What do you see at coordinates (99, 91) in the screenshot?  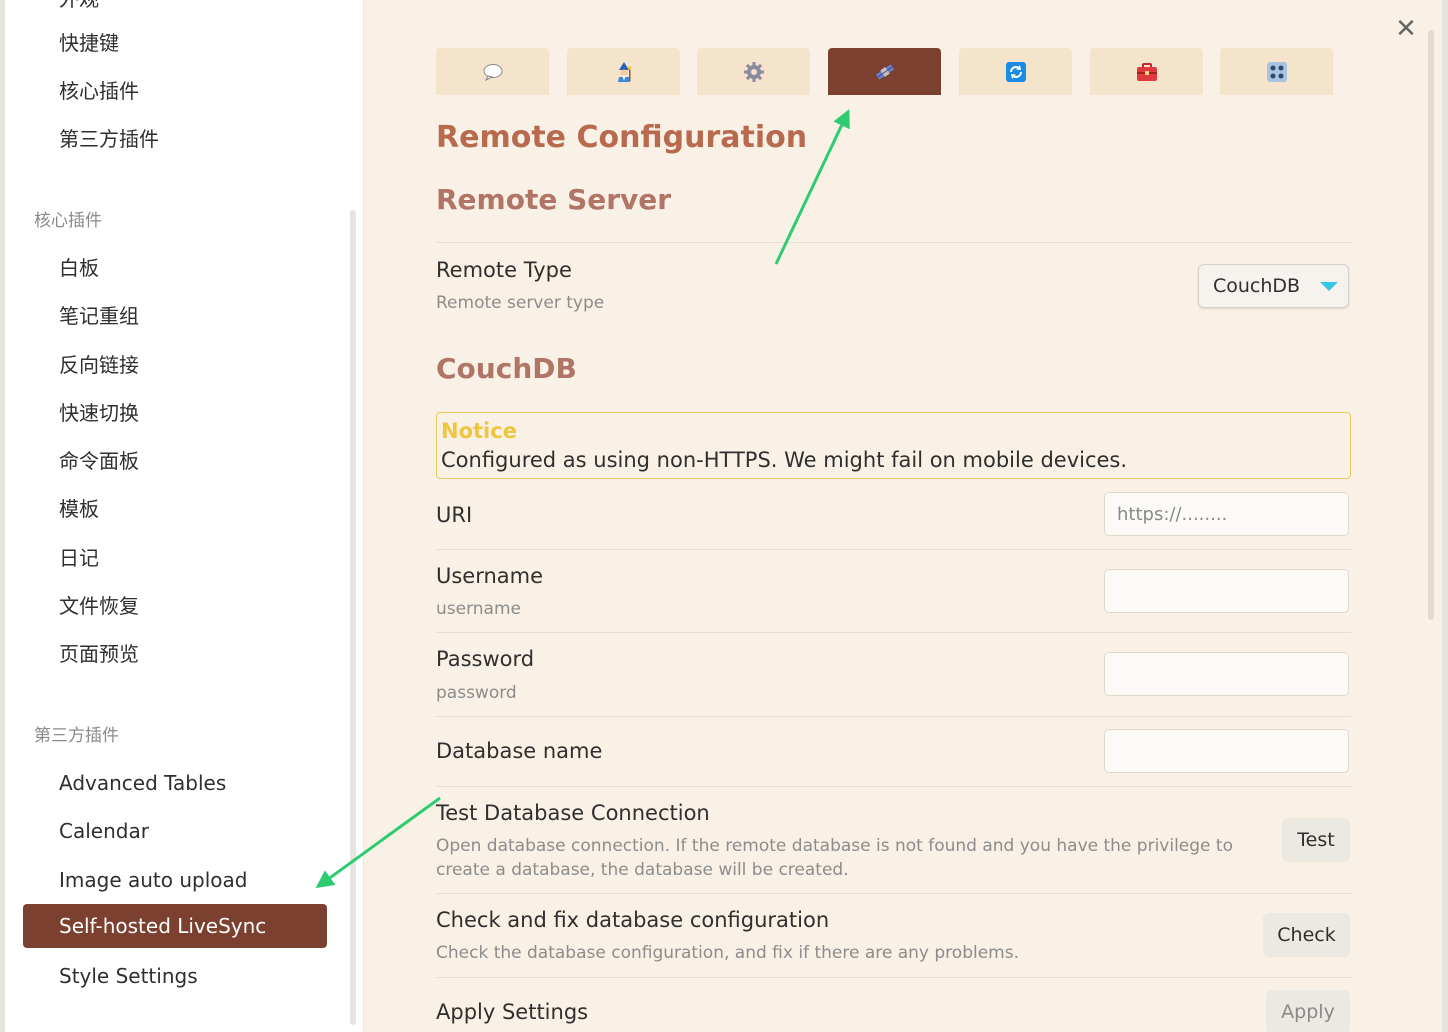 I see `sidebar-item-core-plugins: 核心插件` at bounding box center [99, 91].